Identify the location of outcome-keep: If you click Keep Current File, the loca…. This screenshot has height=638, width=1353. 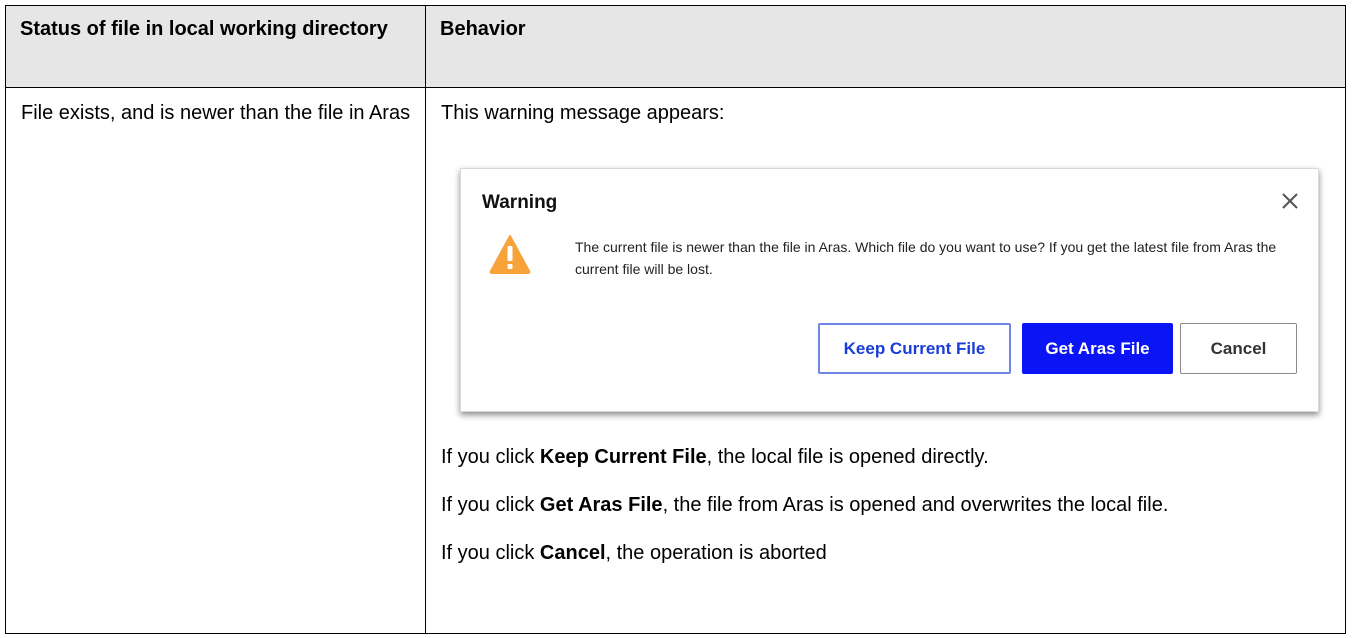
(885, 457).